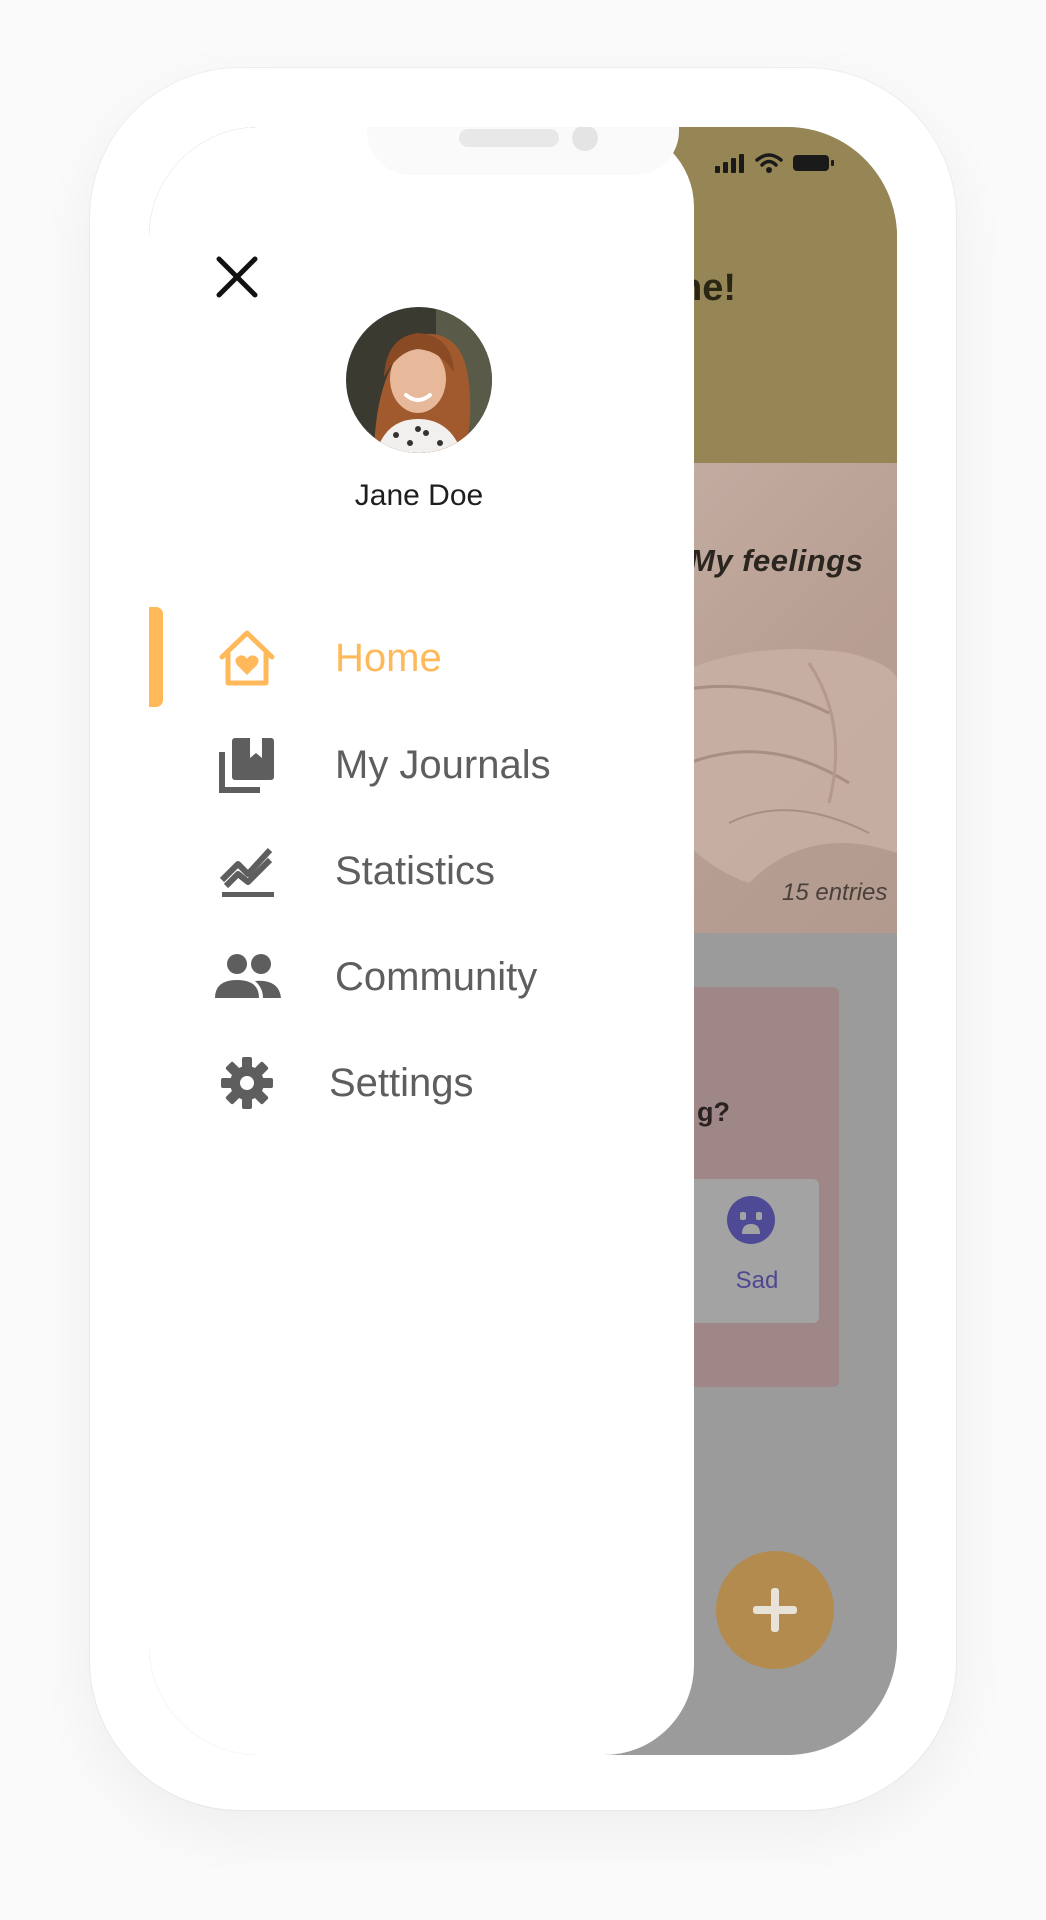 The width and height of the screenshot is (1046, 1920). I want to click on nav-item-community: Community, so click(439, 977).